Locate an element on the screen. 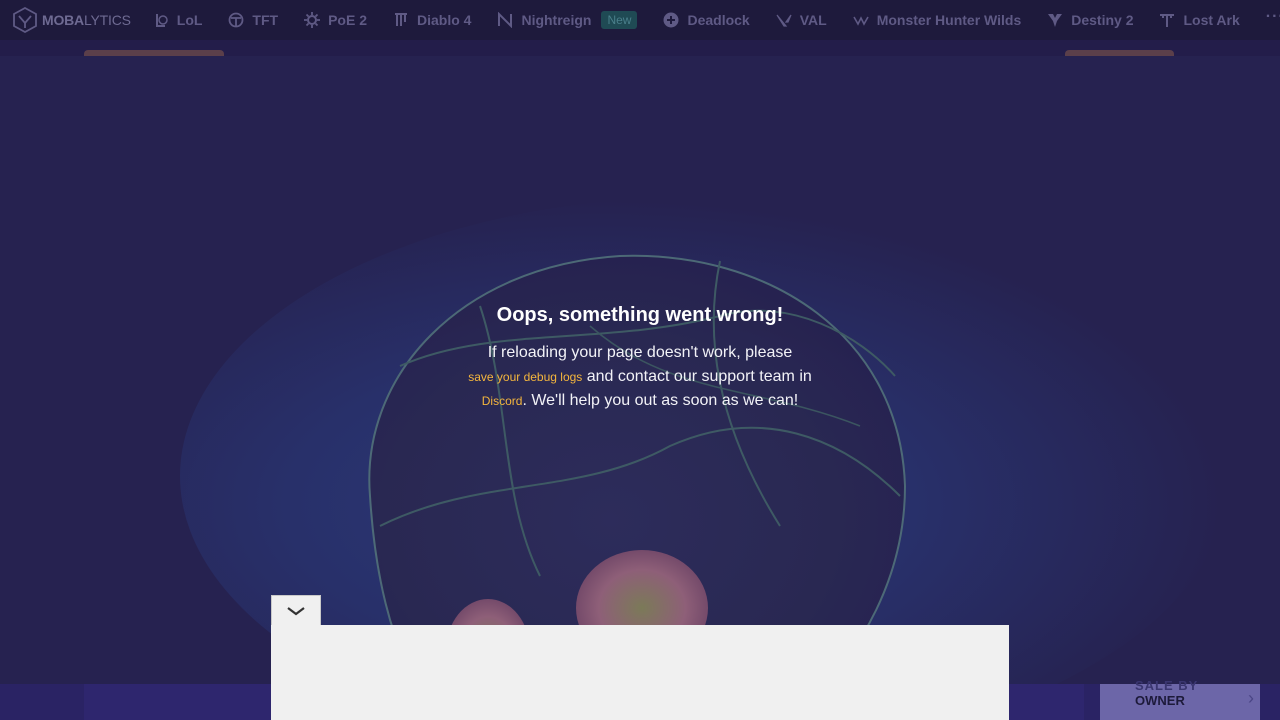  nav-item-label: PoE 2 is located at coordinates (347, 20).